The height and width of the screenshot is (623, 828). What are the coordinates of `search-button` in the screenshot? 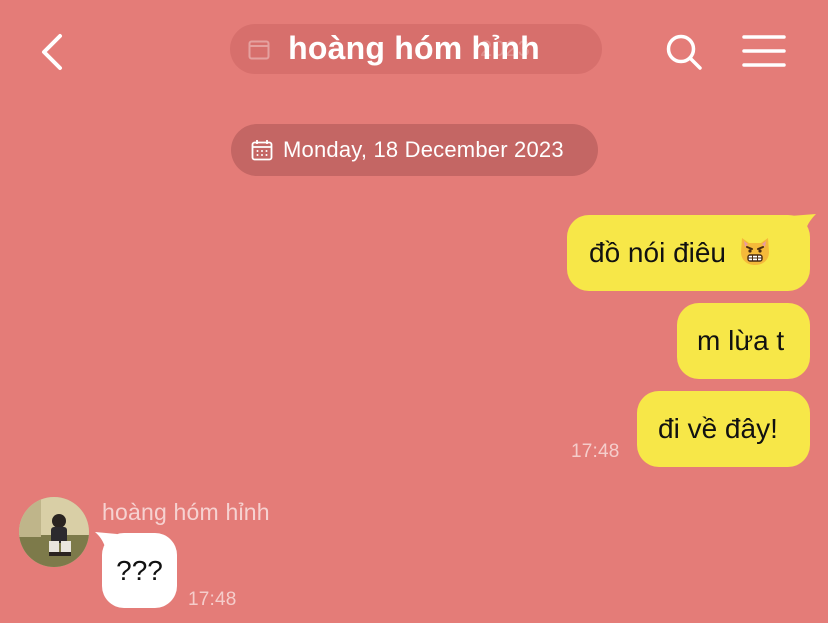 It's located at (684, 52).